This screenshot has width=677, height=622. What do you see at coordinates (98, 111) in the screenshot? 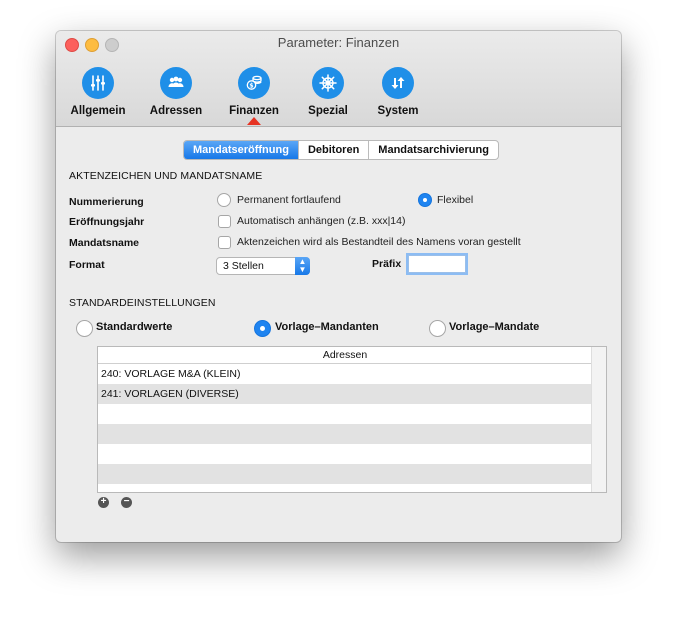
I see `toolbar-label: Allgemein` at bounding box center [98, 111].